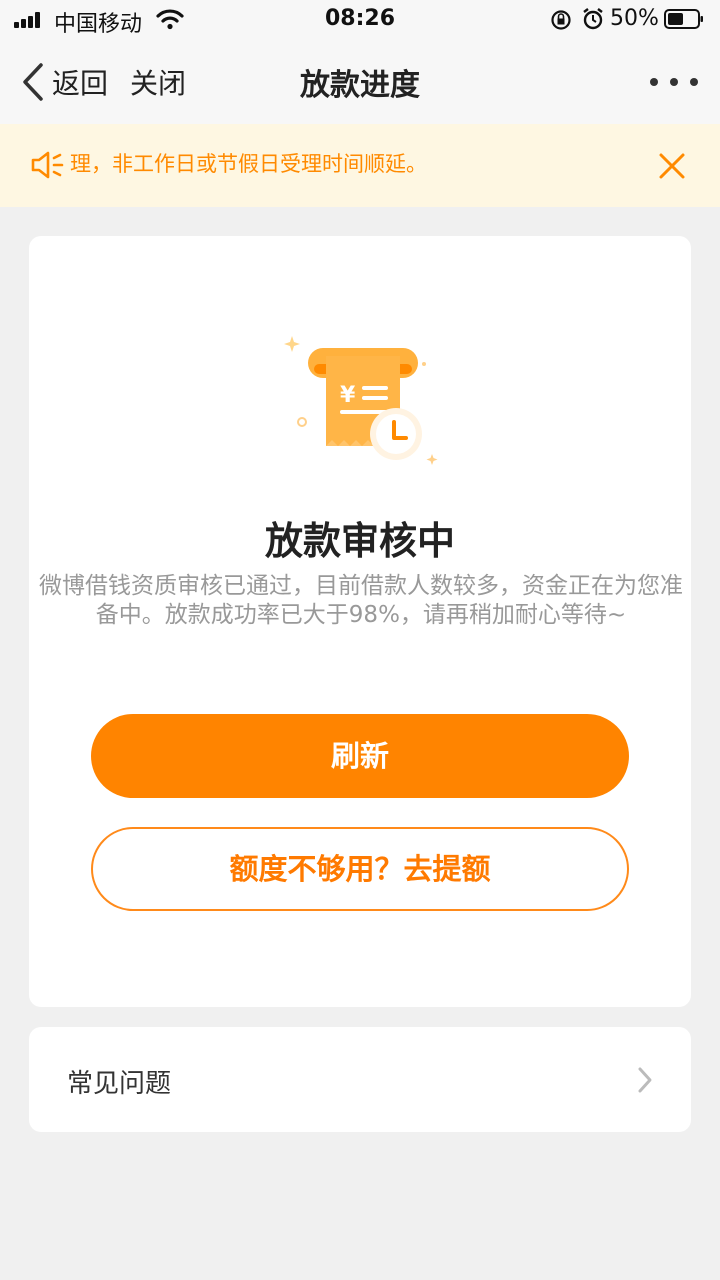  What do you see at coordinates (47, 165) in the screenshot?
I see `speaker-icon` at bounding box center [47, 165].